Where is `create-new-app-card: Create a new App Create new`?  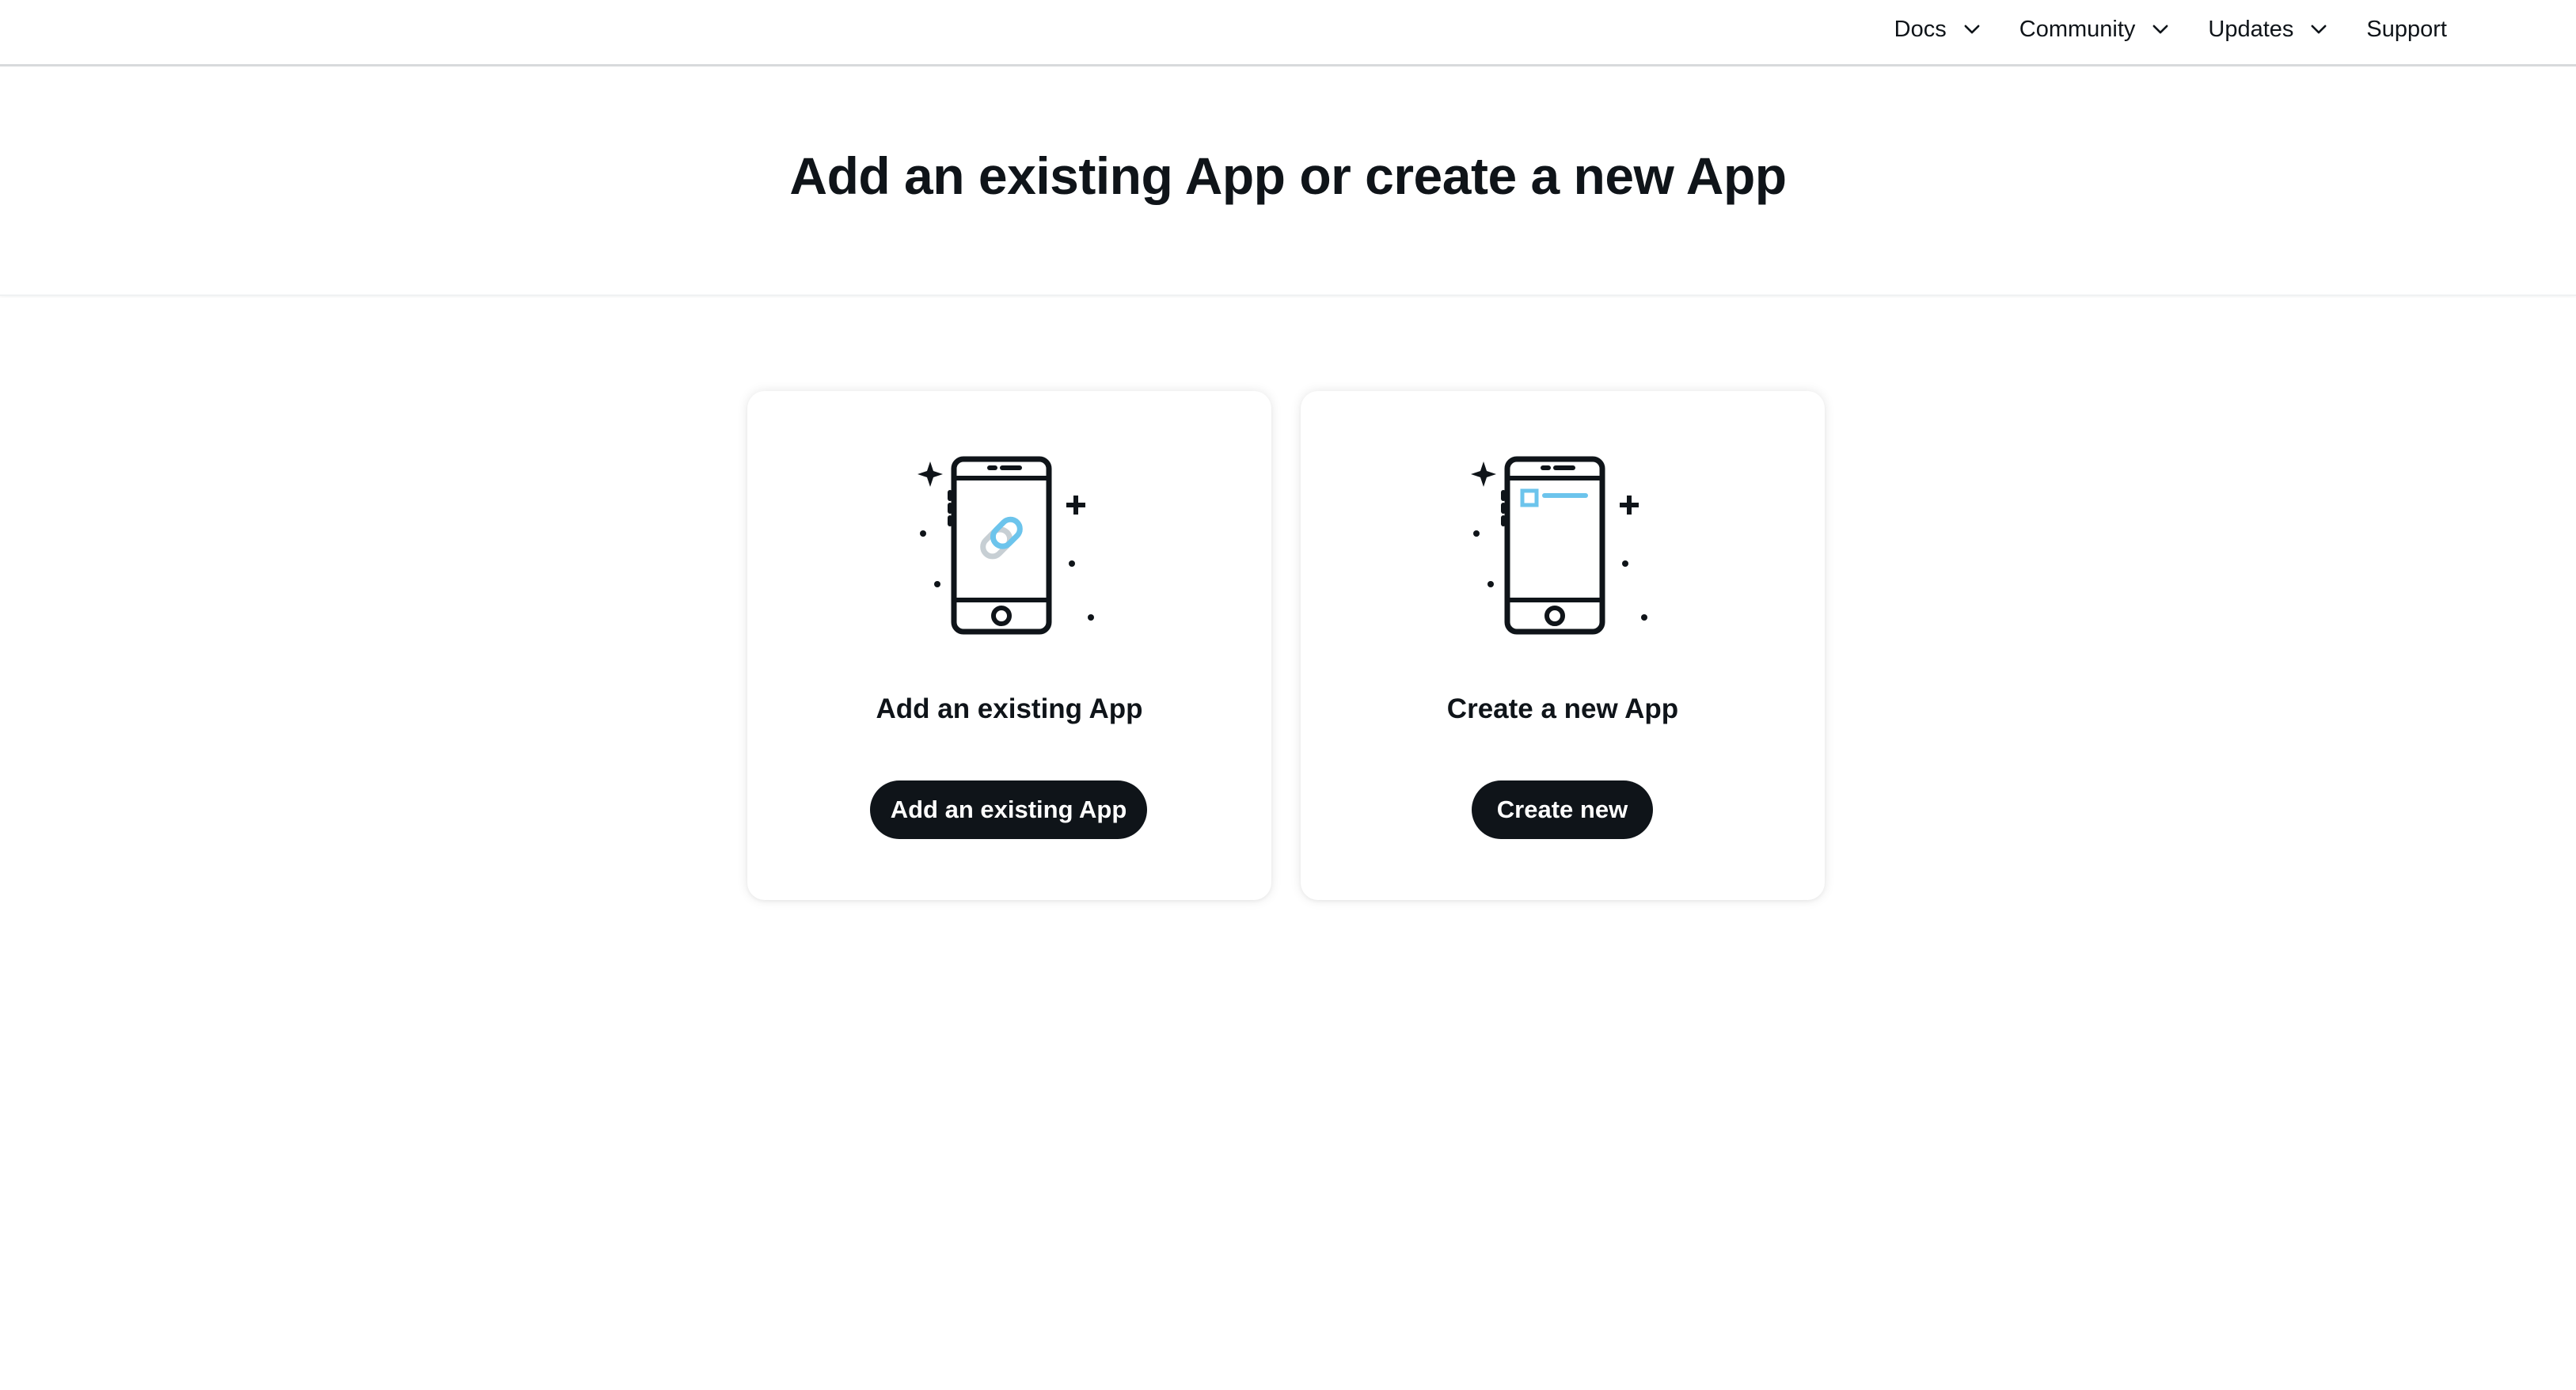 create-new-app-card: Create a new App Create new is located at coordinates (1563, 645).